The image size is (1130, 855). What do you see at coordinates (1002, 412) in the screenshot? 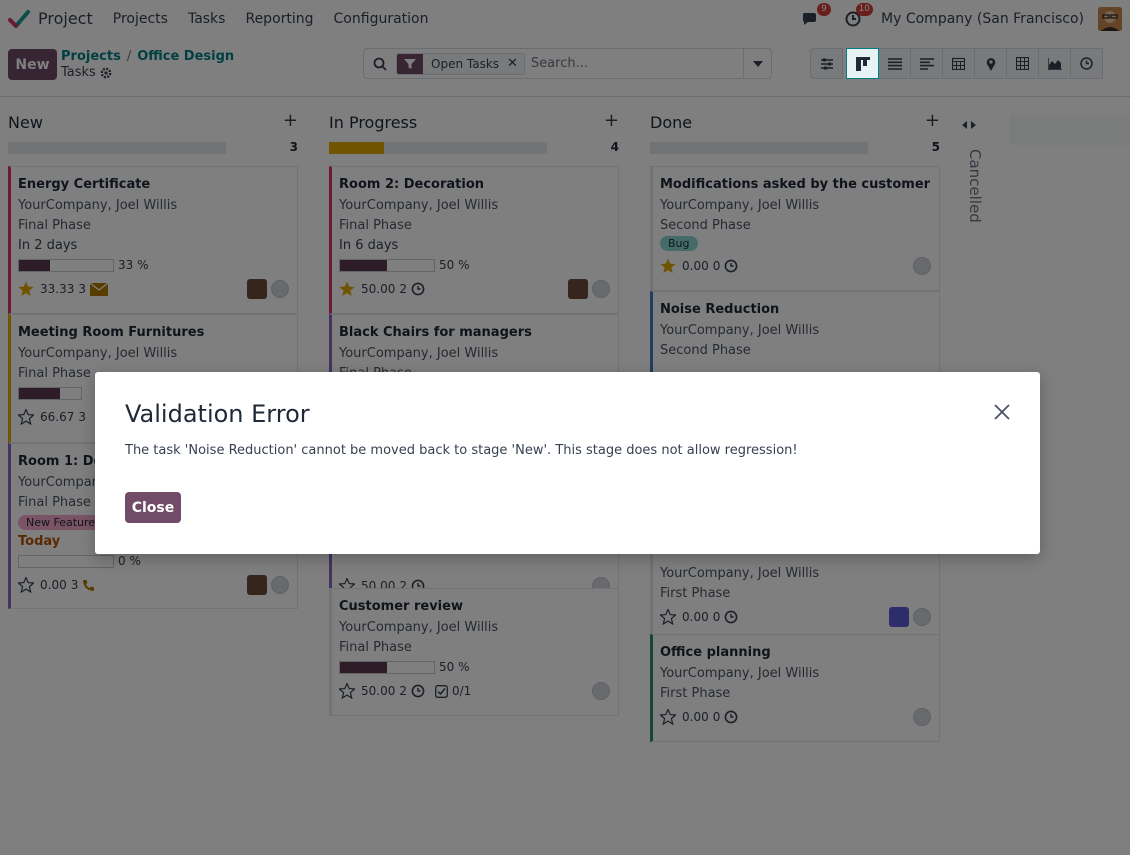
I see `close-icon` at bounding box center [1002, 412].